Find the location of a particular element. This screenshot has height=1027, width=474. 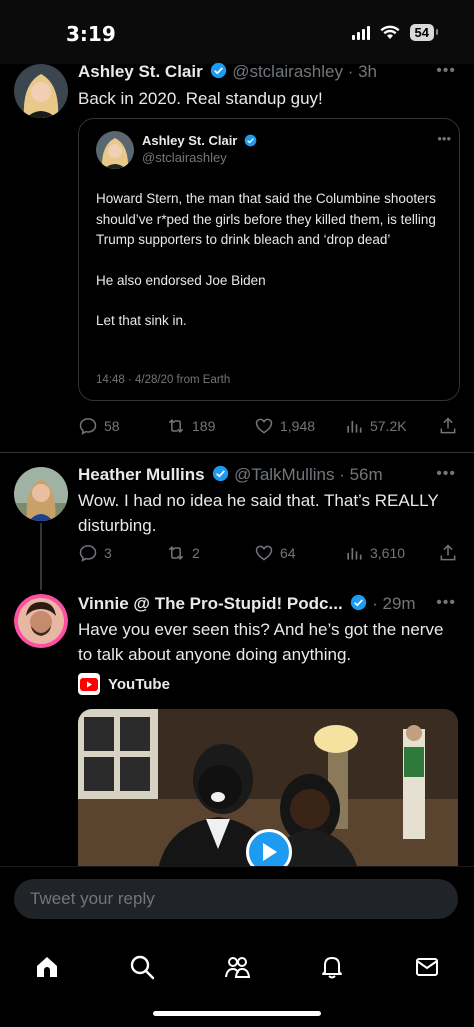

tab-home is located at coordinates (47, 967).